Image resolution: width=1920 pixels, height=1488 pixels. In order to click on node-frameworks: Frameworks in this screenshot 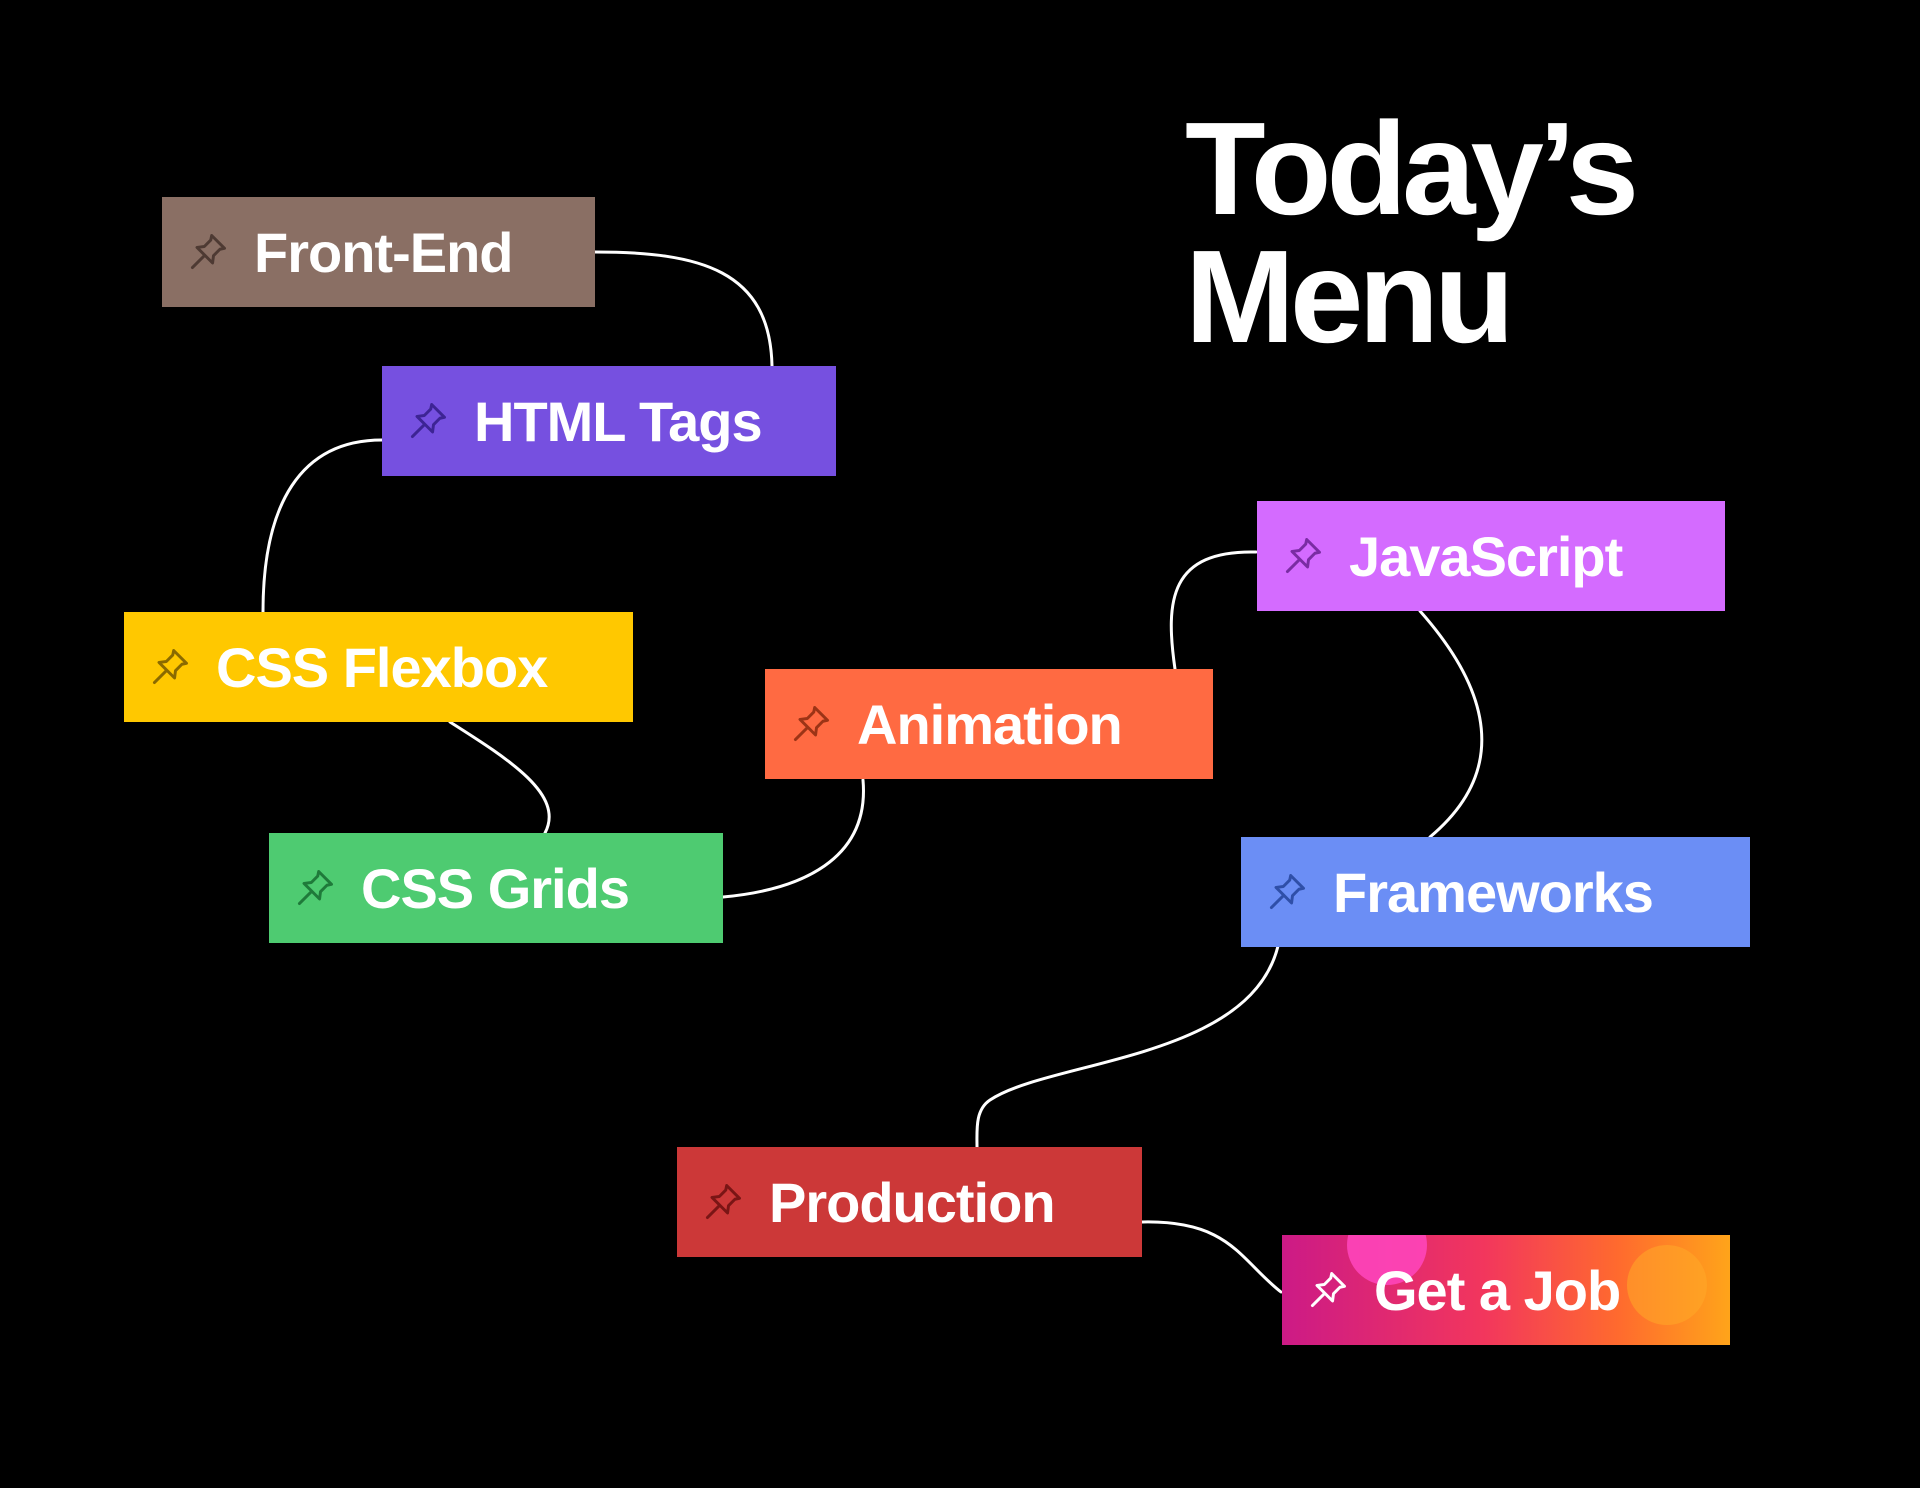, I will do `click(1495, 892)`.